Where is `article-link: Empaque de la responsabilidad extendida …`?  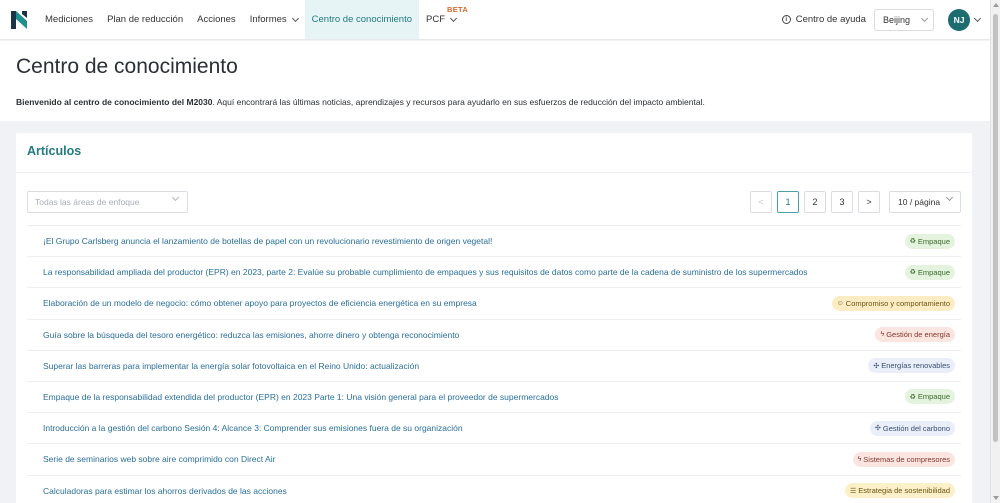 article-link: Empaque de la responsabilidad extendida … is located at coordinates (293, 397).